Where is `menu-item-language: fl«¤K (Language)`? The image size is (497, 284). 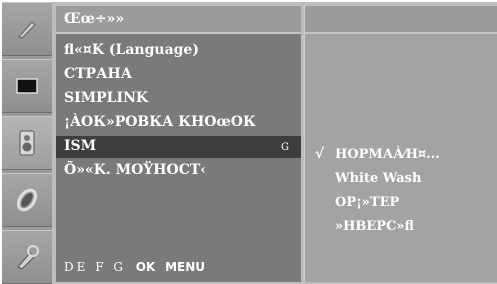
menu-item-language: fl«¤K (Language) is located at coordinates (178, 51).